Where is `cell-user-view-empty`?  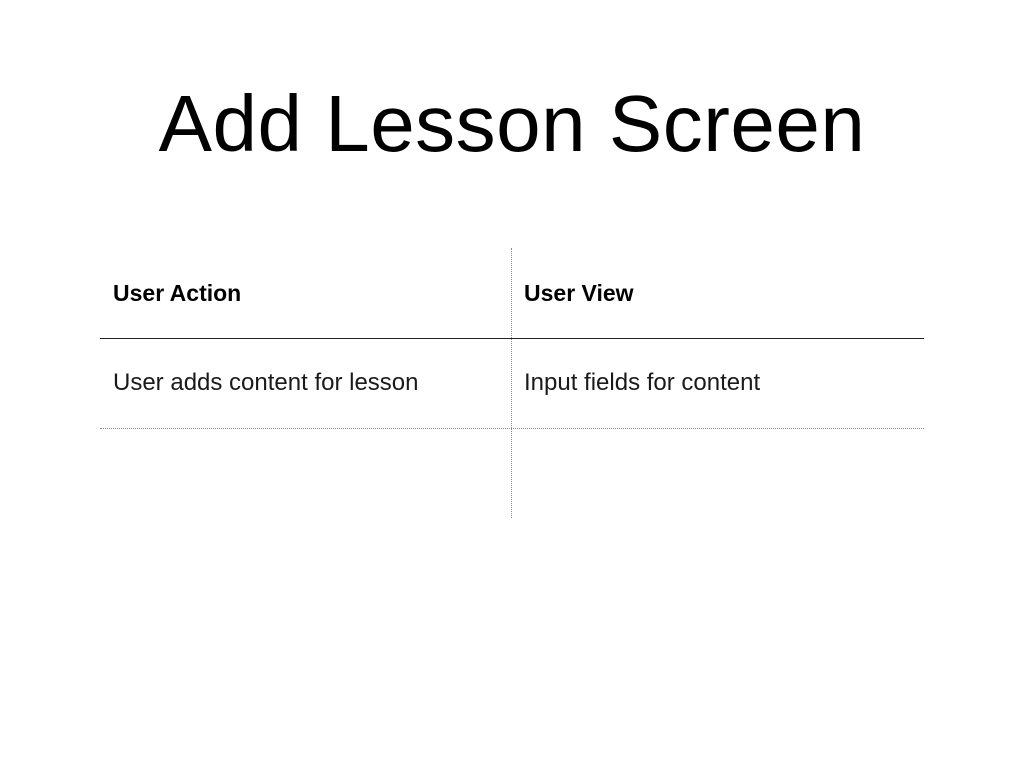
cell-user-view-empty is located at coordinates (717, 473).